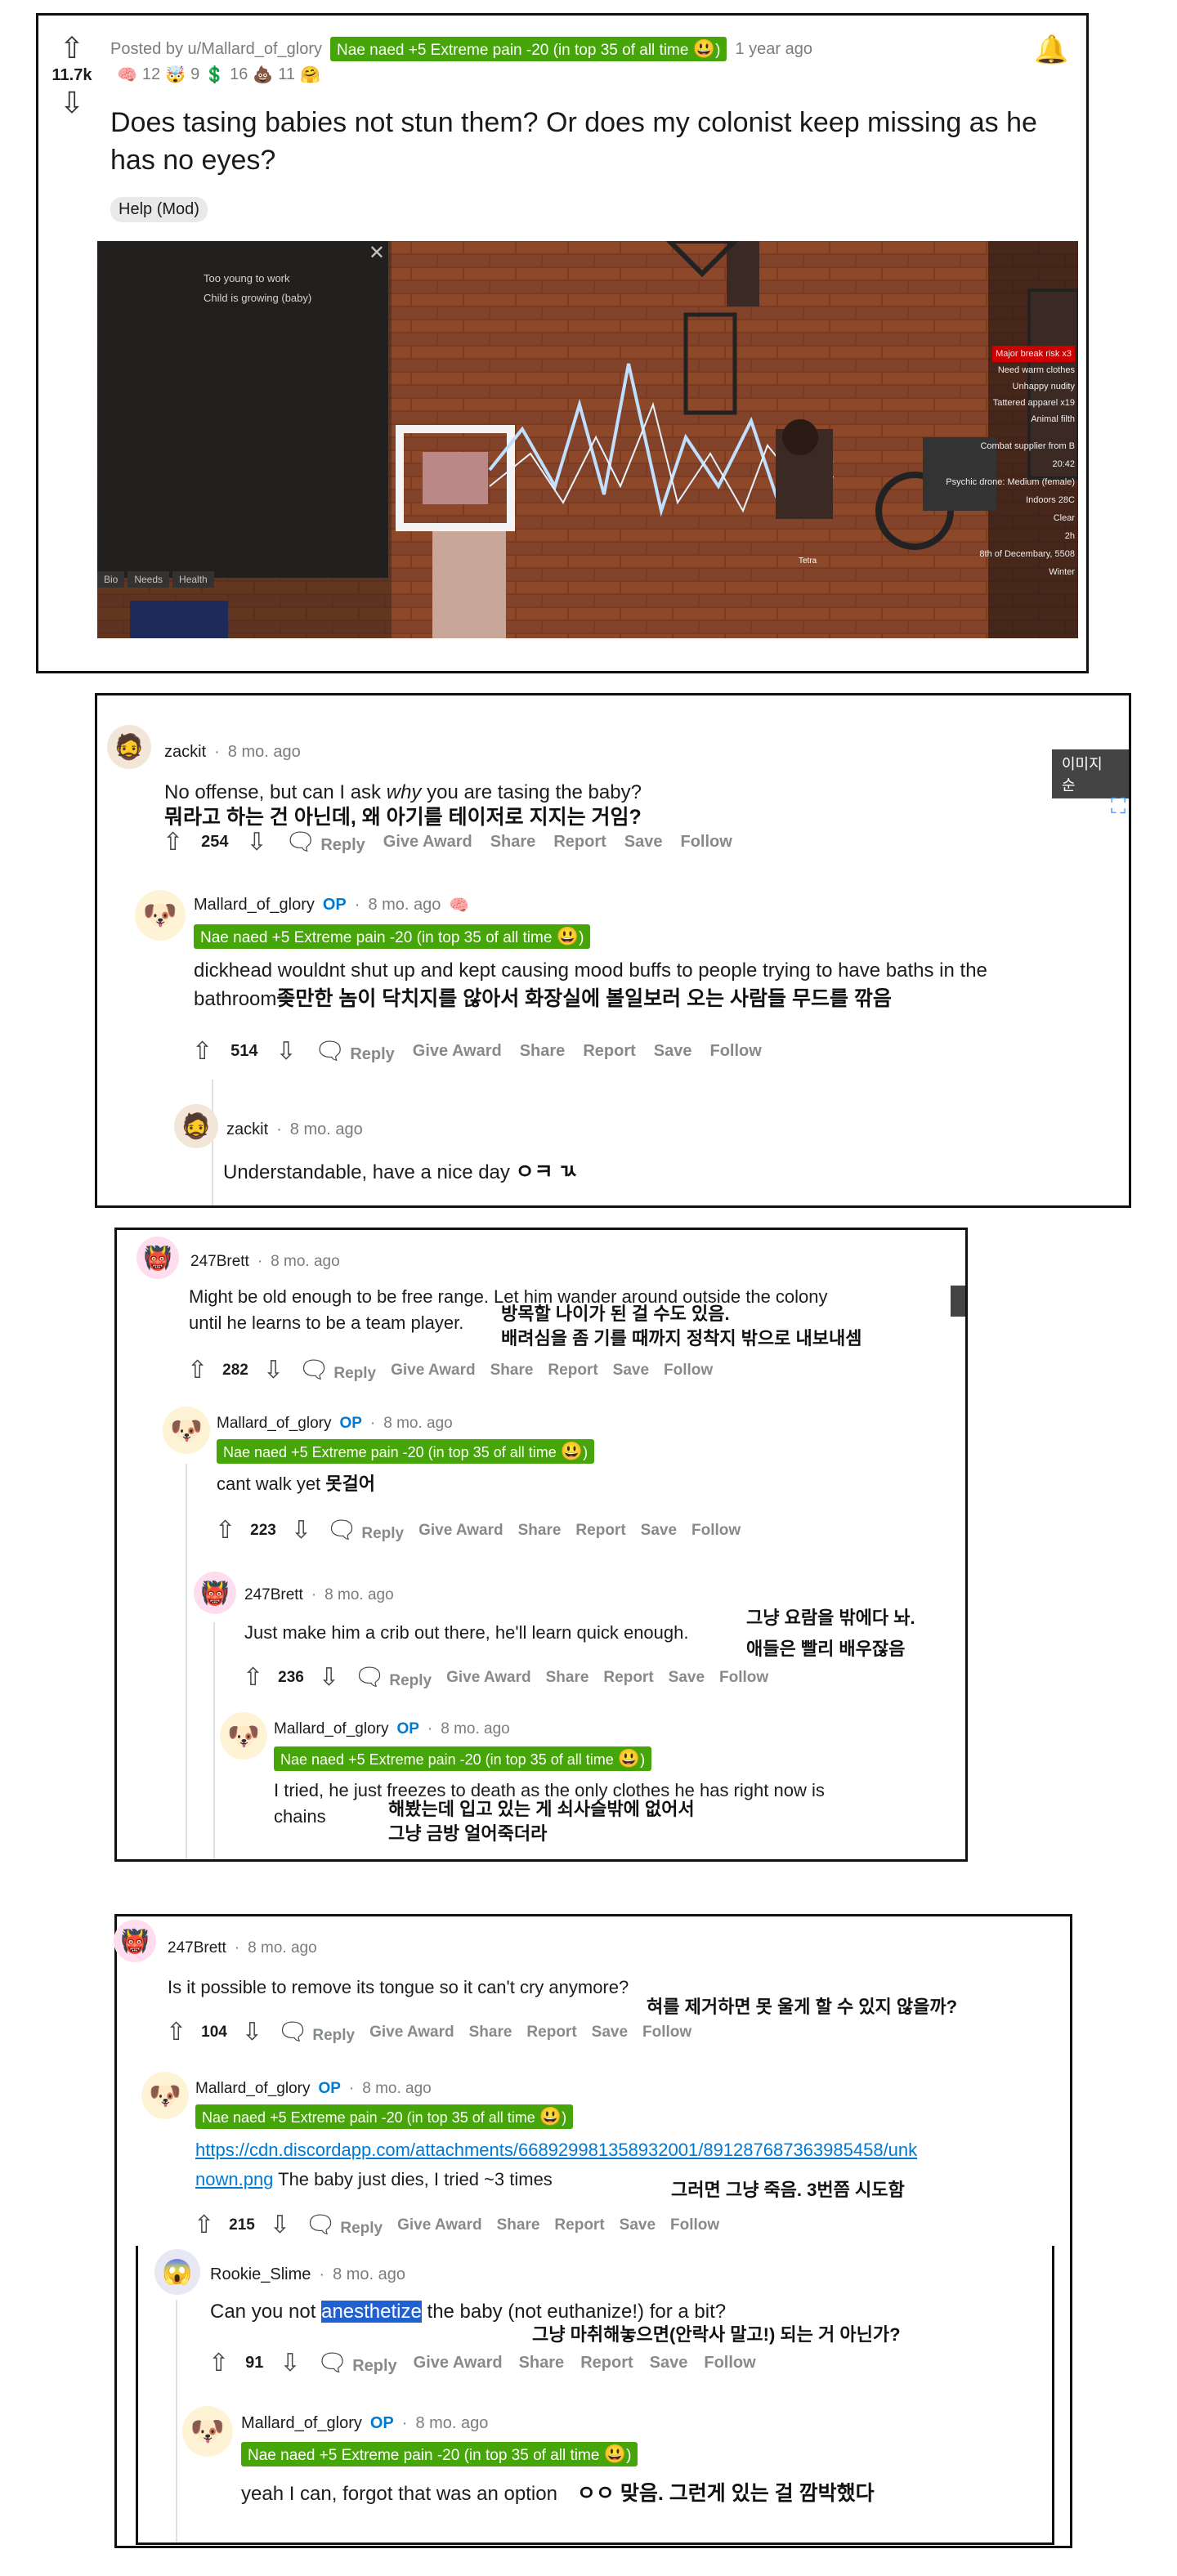 The height and width of the screenshot is (2576, 1177). I want to click on selected-text: anesthetize, so click(371, 2312).